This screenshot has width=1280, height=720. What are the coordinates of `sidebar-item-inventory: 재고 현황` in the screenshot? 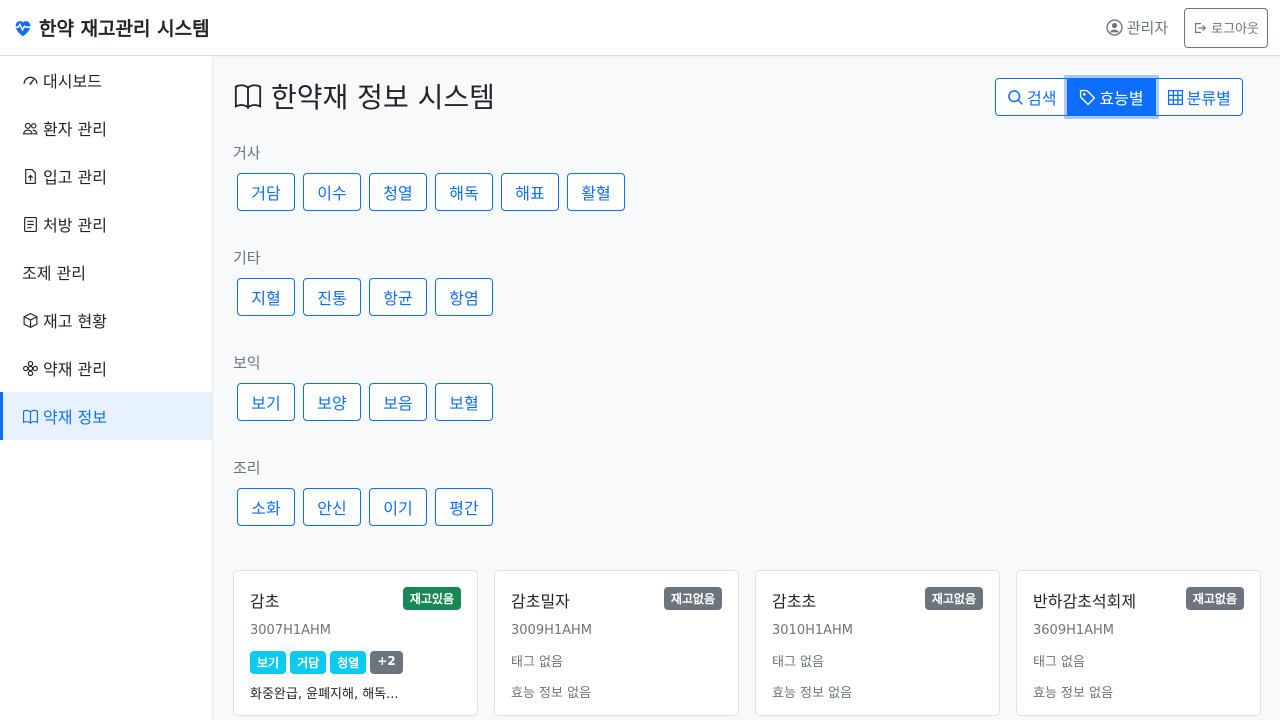 It's located at (106, 320).